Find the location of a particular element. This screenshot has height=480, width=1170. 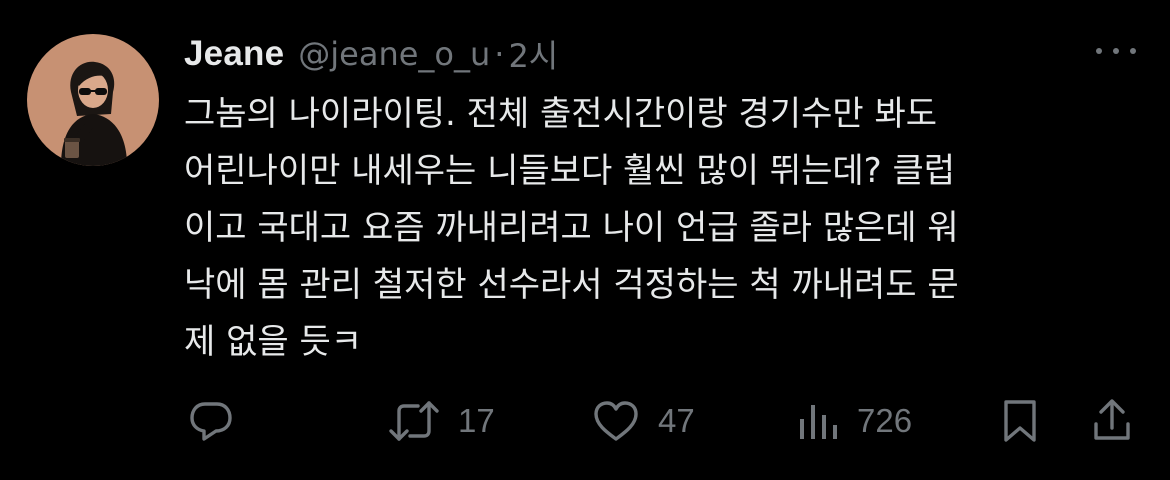

heart-icon is located at coordinates (616, 421).